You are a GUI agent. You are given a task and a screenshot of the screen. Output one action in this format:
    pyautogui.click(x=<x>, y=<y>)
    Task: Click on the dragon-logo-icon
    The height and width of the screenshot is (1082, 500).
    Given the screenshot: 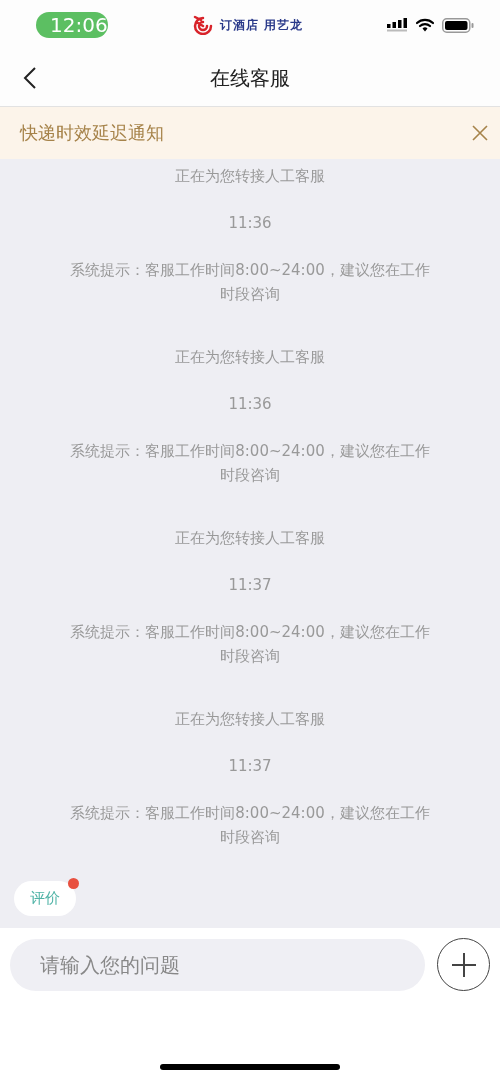 What is the action you would take?
    pyautogui.click(x=202, y=25)
    